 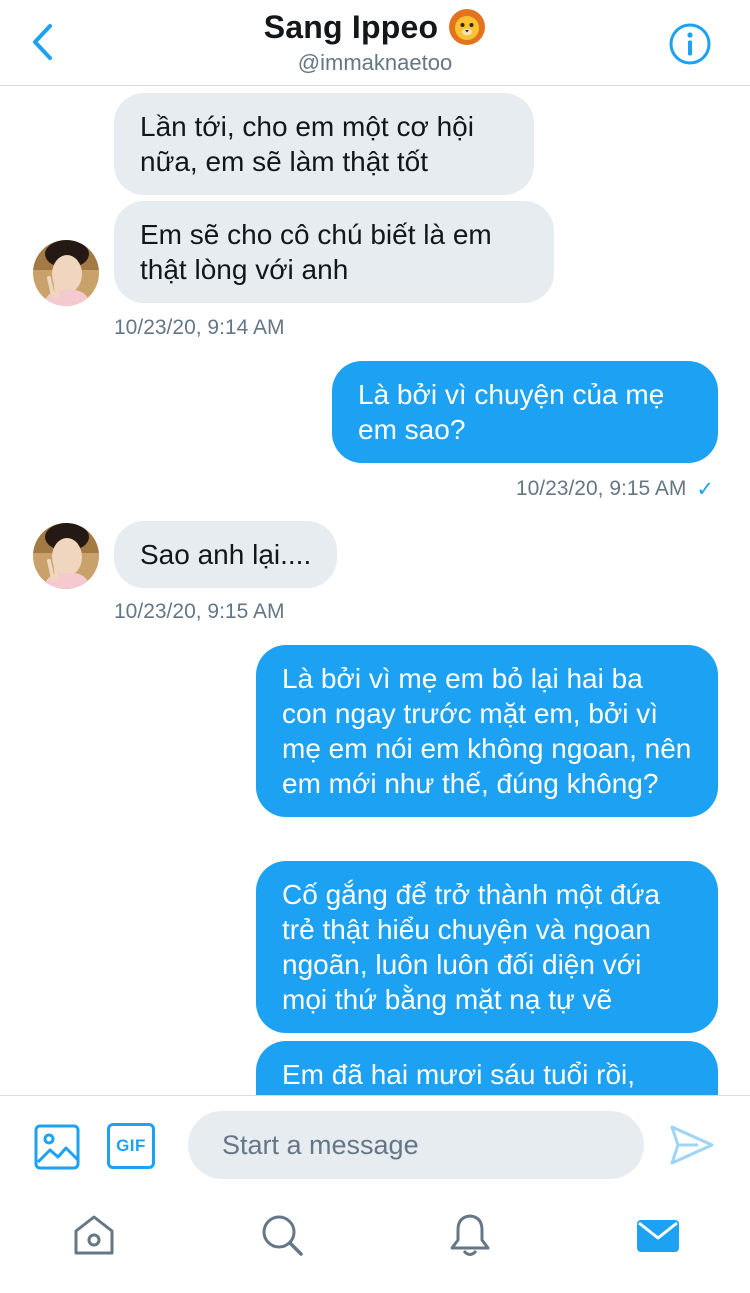 I want to click on send-button, so click(x=692, y=1145).